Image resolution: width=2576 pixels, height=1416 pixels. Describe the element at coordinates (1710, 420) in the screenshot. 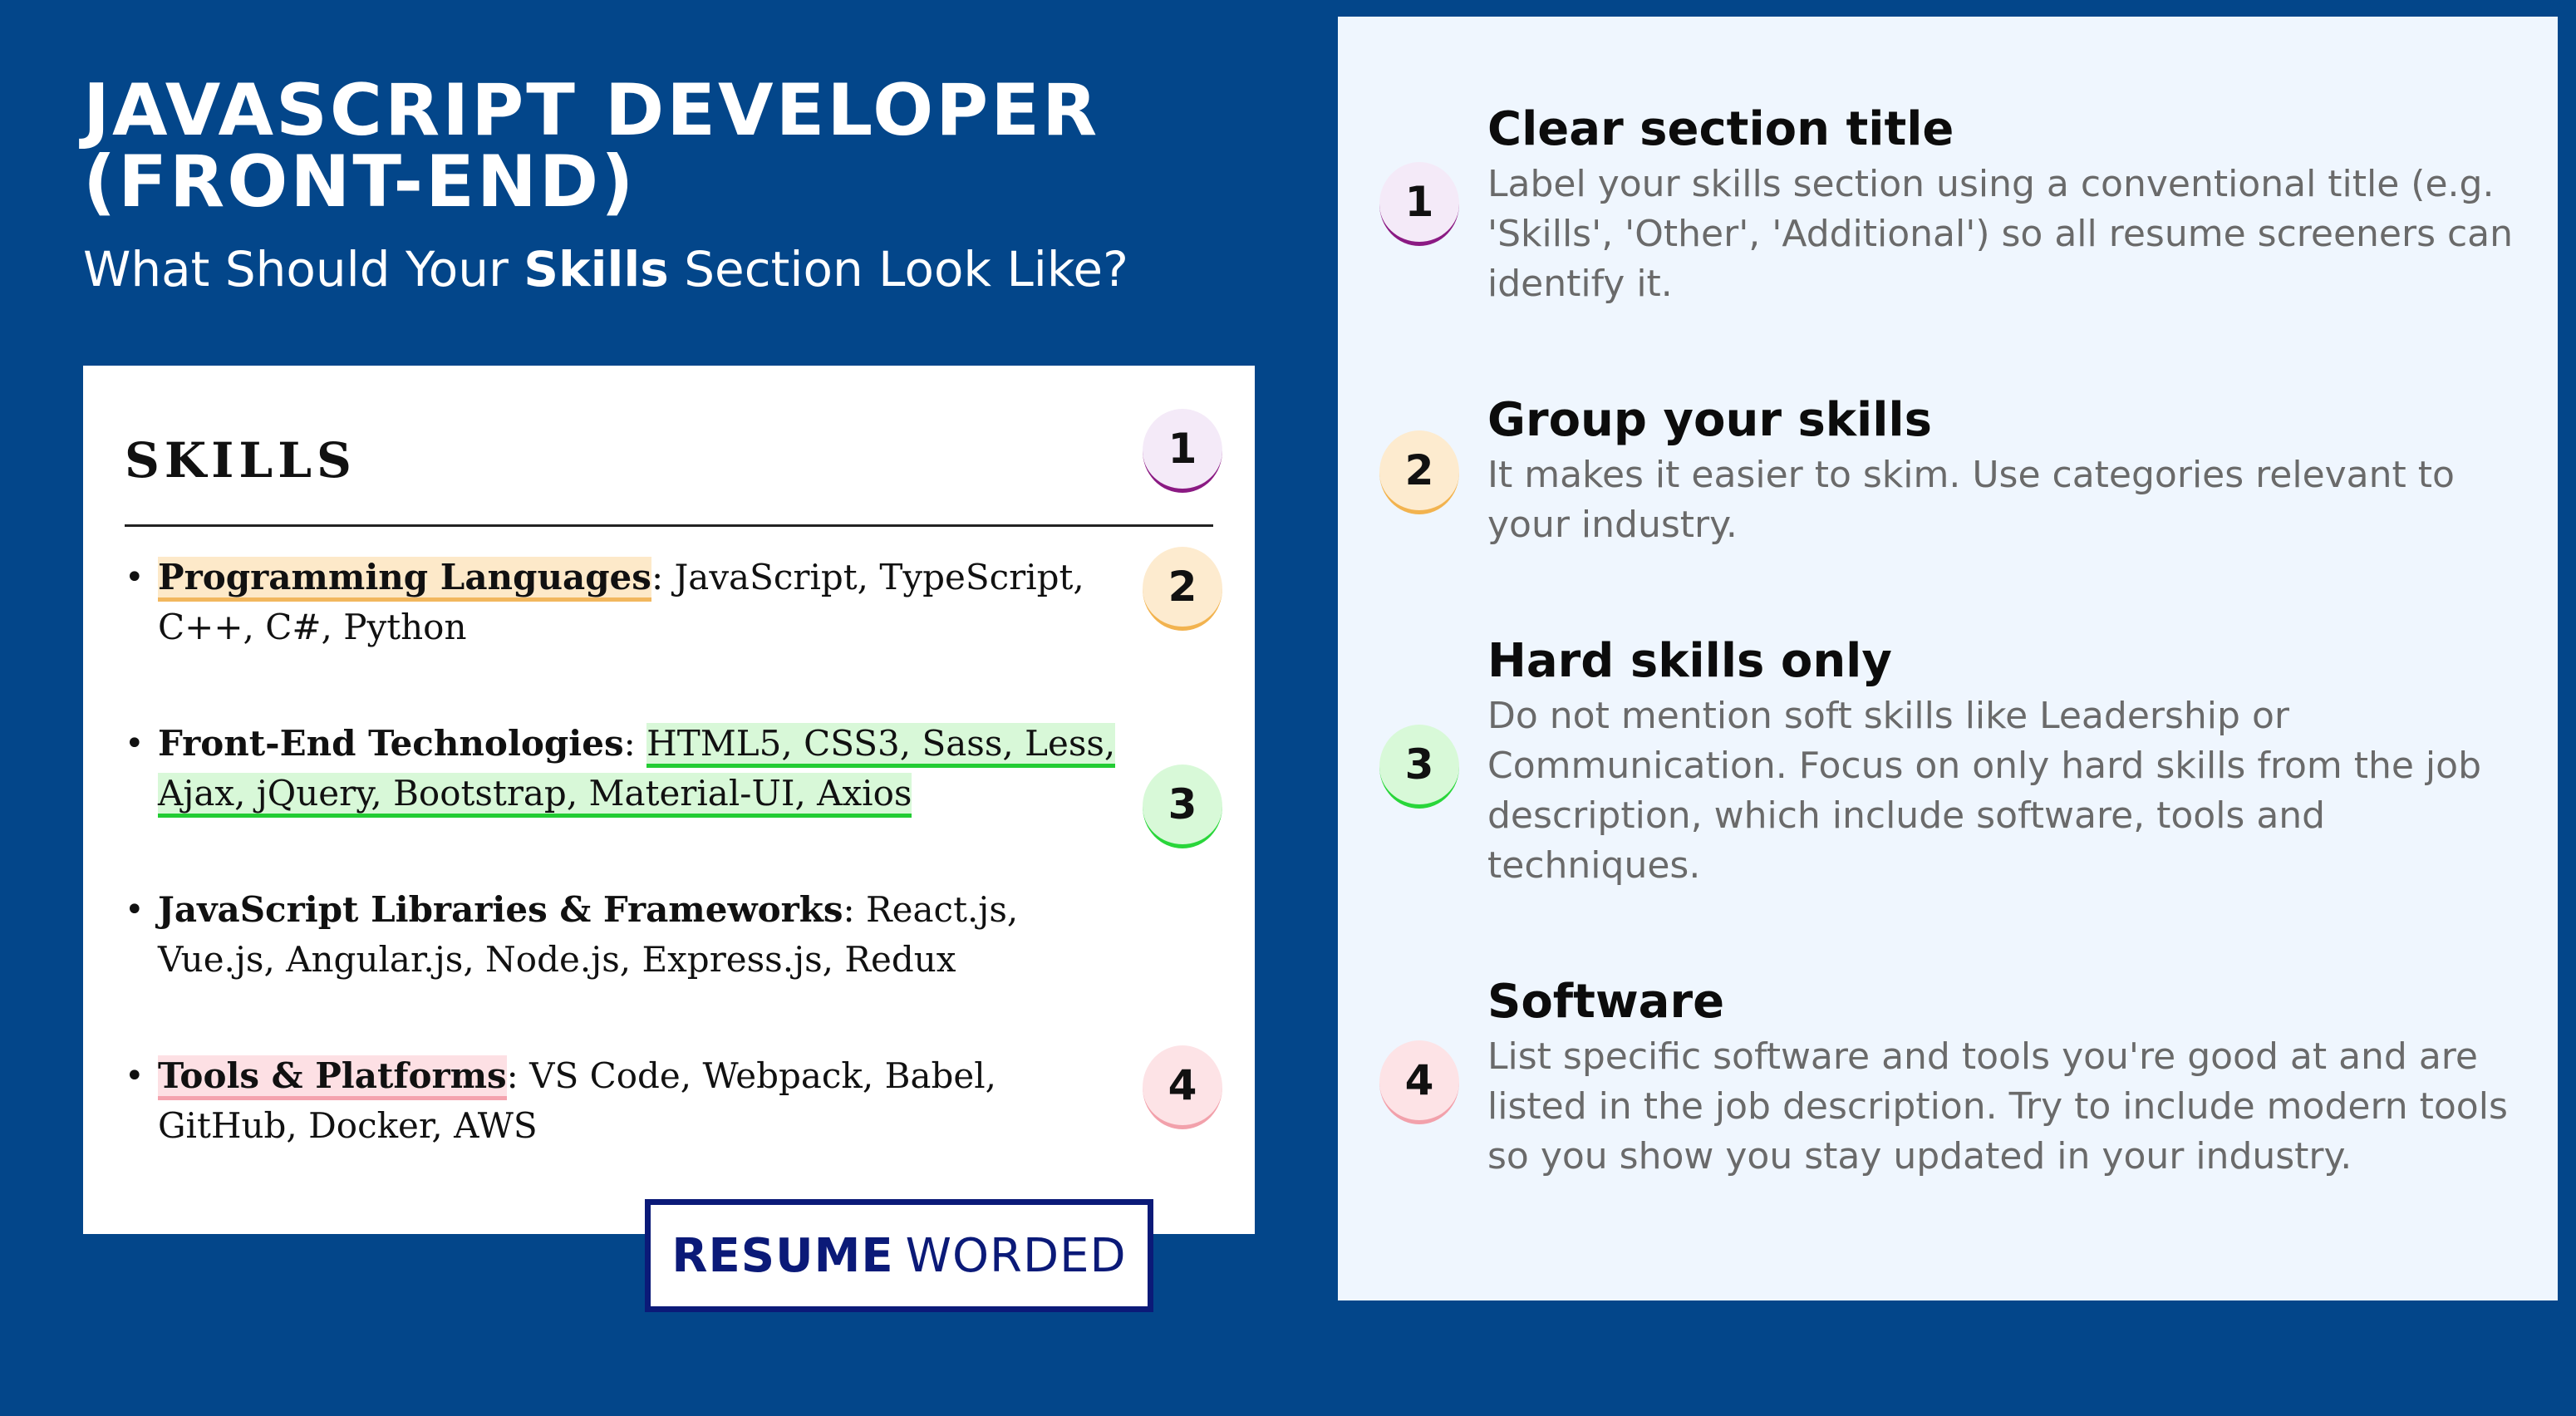

I see `tip-title: Group your skills` at that location.